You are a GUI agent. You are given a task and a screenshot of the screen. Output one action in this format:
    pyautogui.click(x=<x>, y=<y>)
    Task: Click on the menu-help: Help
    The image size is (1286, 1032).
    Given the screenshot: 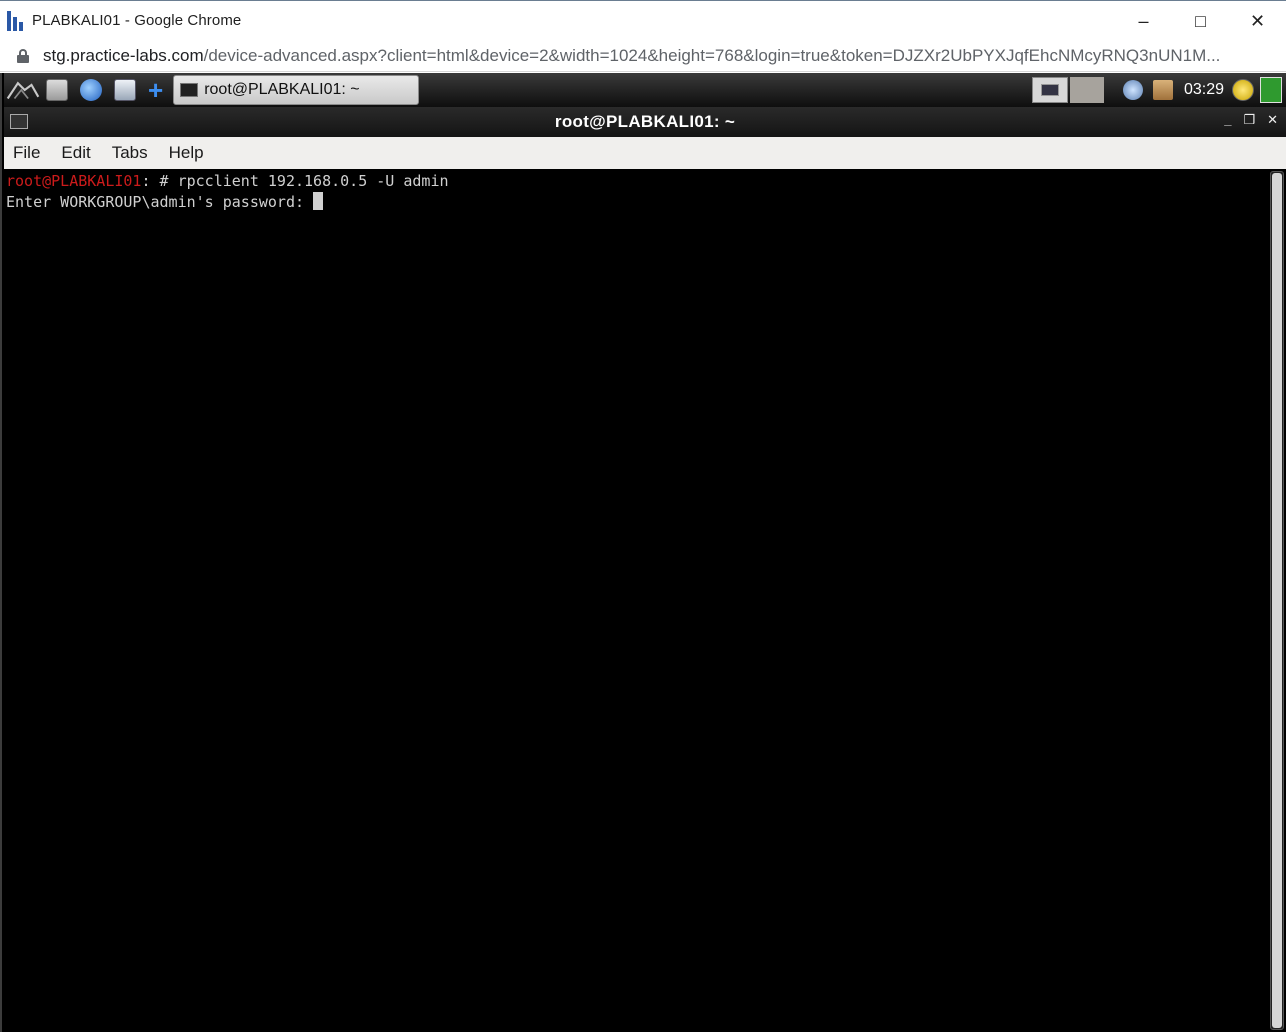 What is the action you would take?
    pyautogui.click(x=186, y=153)
    